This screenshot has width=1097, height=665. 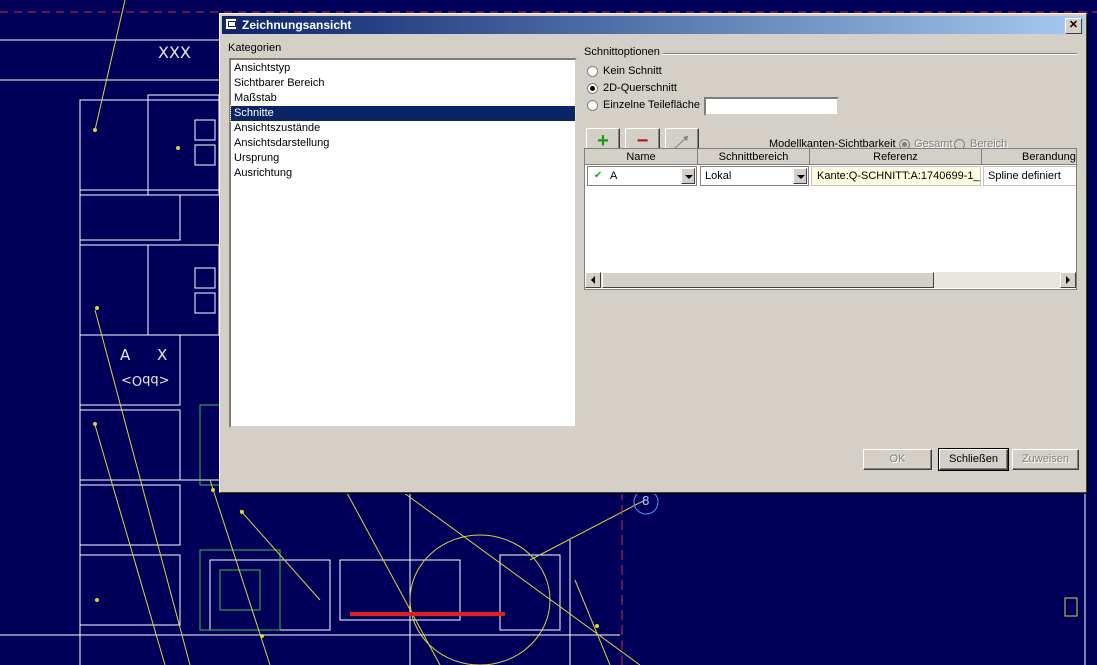 I want to click on category-item-view-type: Ansichtstyp, so click(x=403, y=68).